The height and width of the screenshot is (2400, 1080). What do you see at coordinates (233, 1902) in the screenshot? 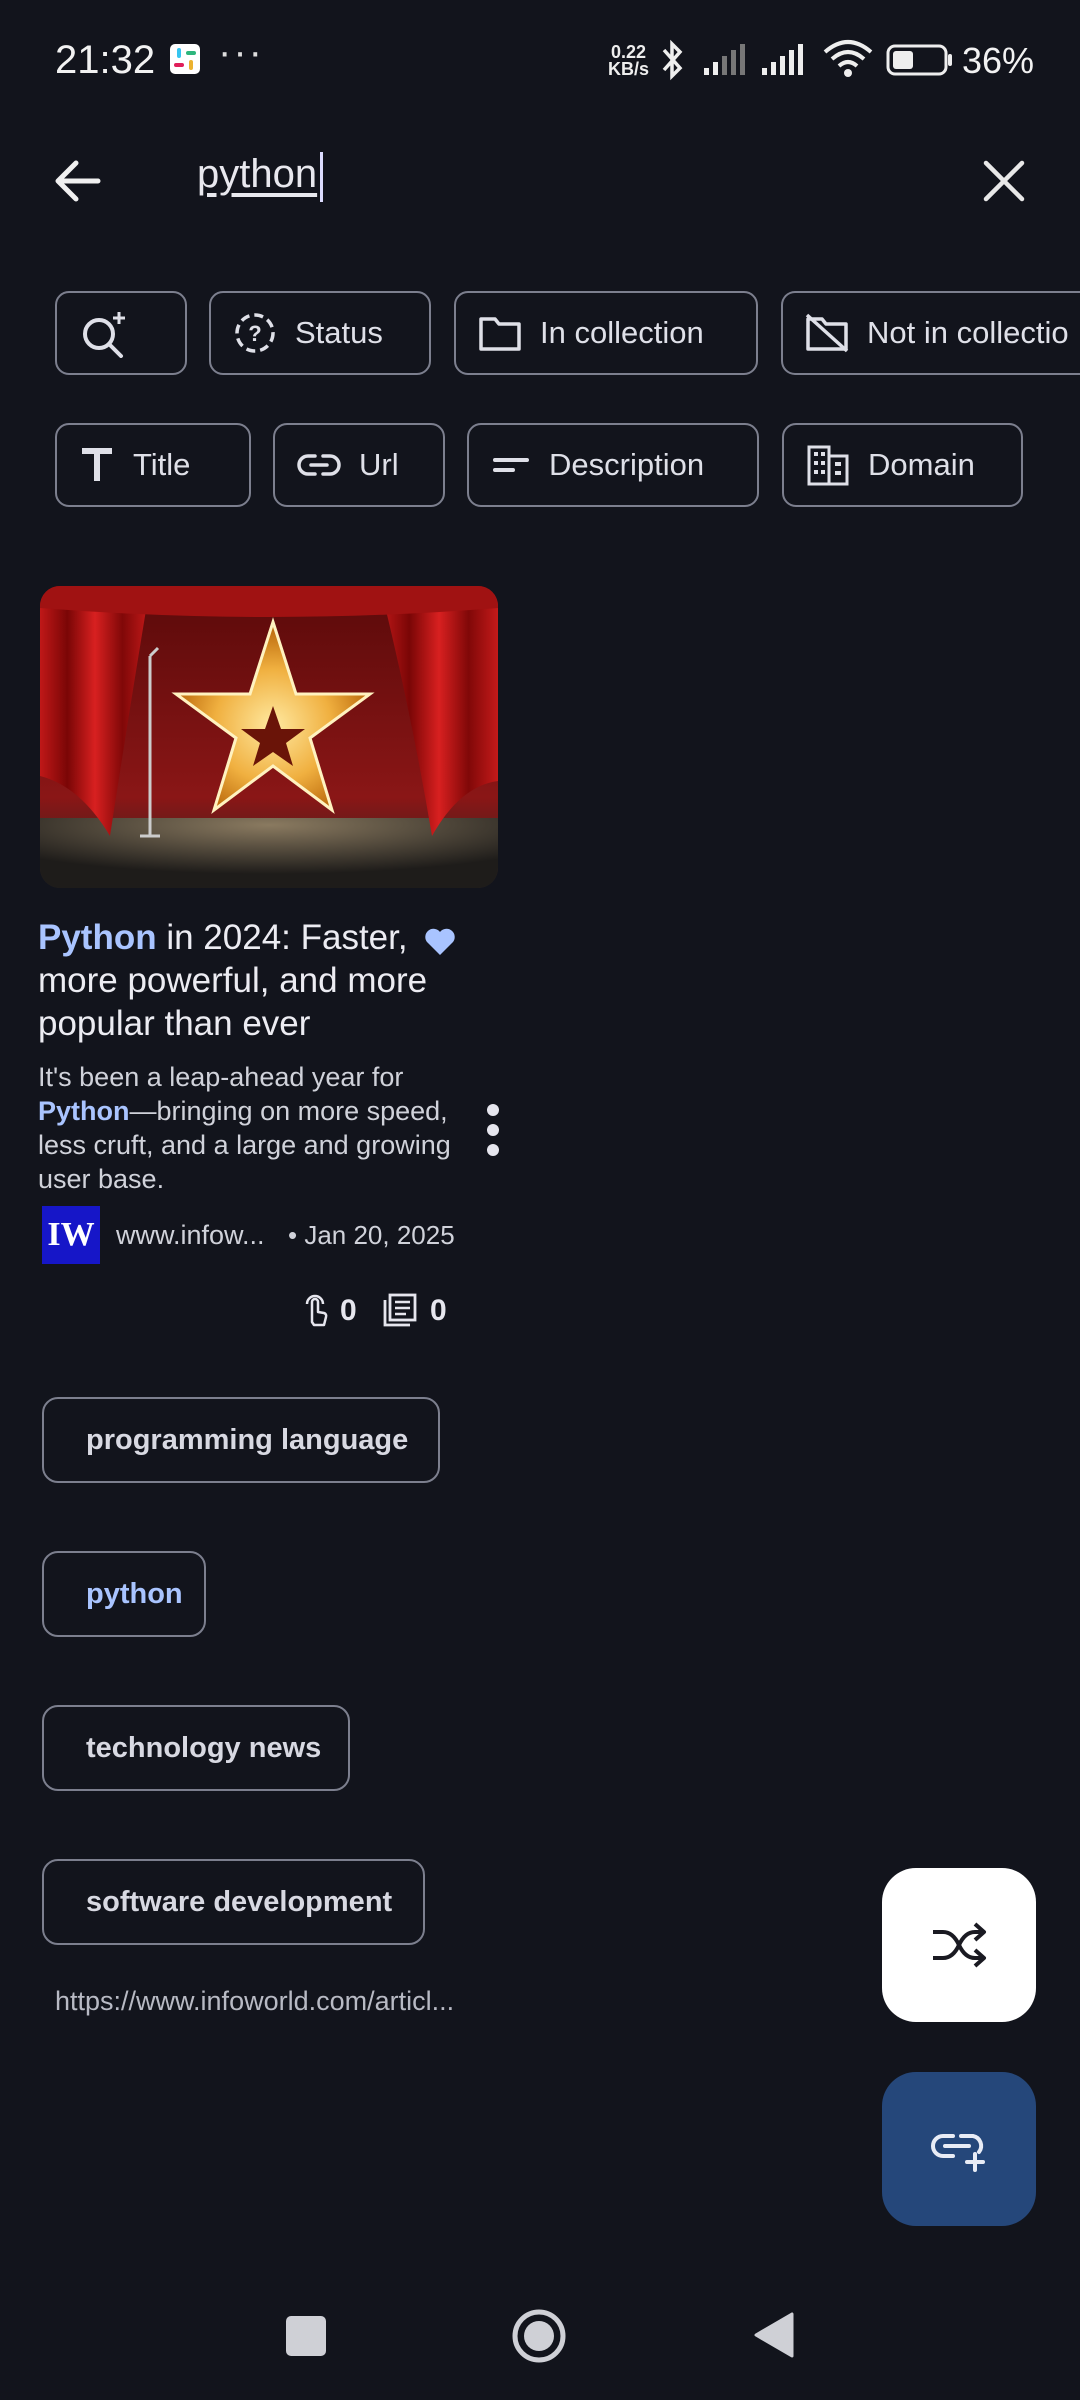
I see `tag-chip: software development` at bounding box center [233, 1902].